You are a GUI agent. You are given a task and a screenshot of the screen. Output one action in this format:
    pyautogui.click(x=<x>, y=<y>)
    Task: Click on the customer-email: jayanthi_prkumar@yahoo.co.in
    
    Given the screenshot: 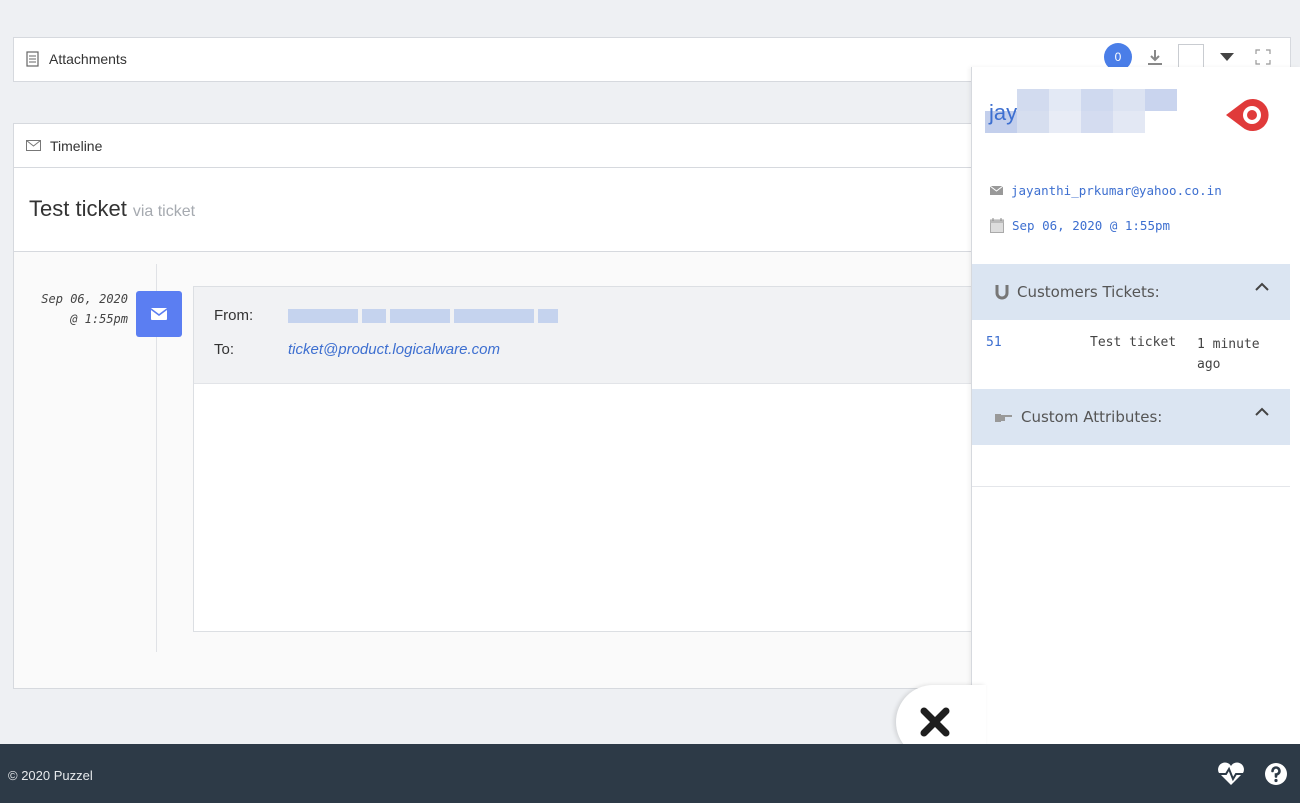 What is the action you would take?
    pyautogui.click(x=1116, y=190)
    